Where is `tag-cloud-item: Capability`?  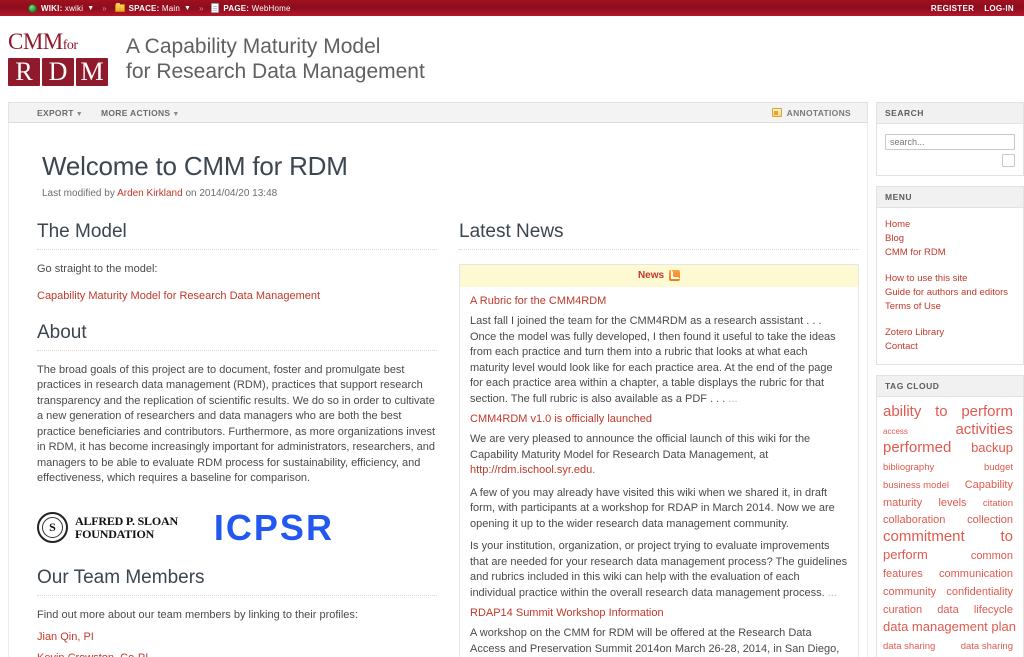
tag-cloud-item: Capability is located at coordinates (989, 485).